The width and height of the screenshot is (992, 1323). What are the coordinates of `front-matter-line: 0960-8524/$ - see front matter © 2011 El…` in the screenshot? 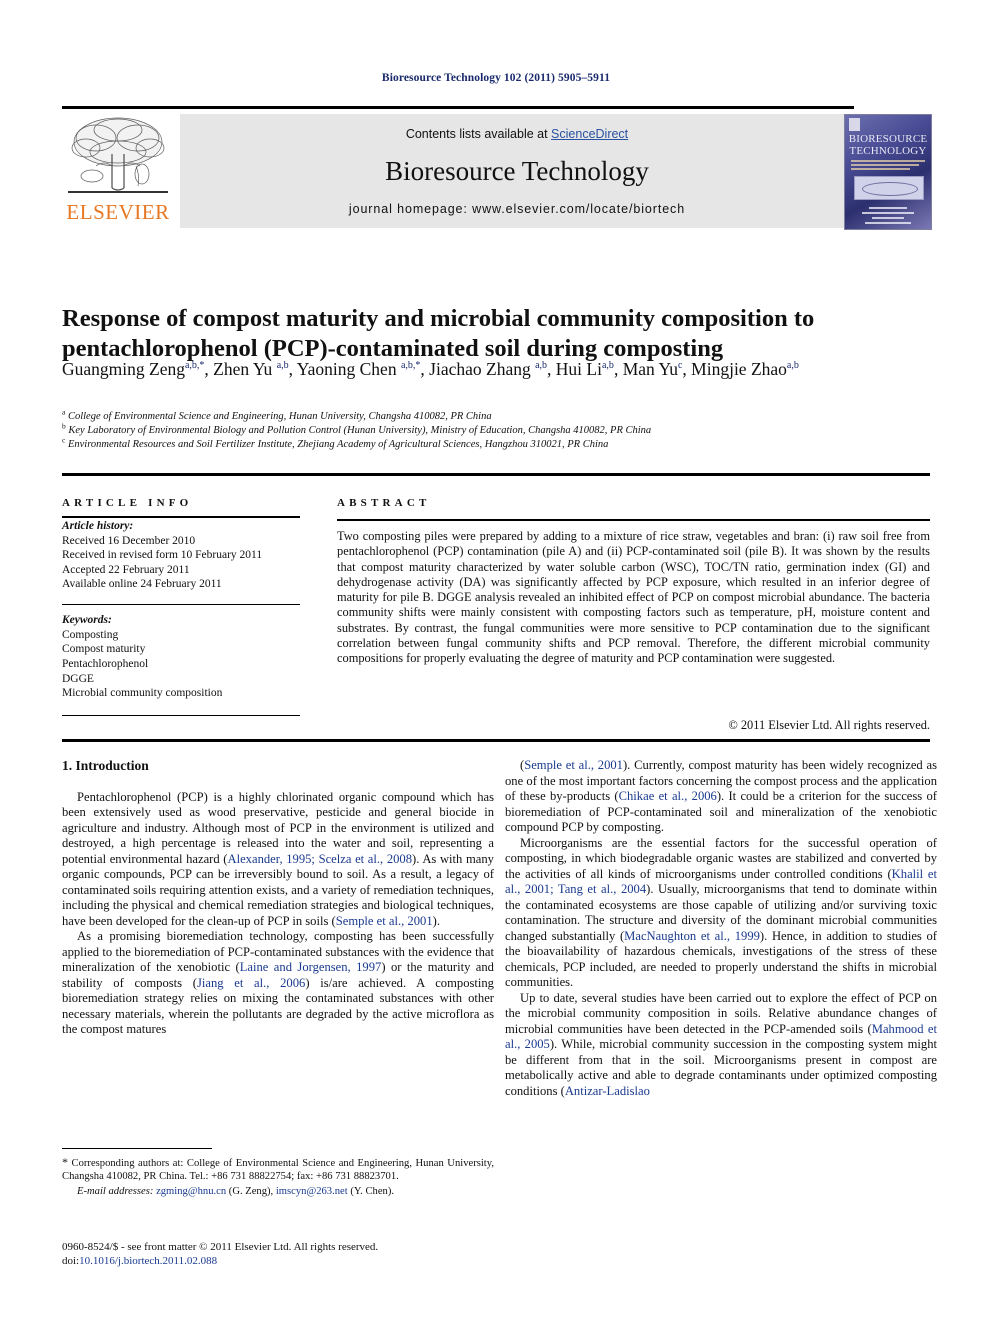 It's located at (220, 1247).